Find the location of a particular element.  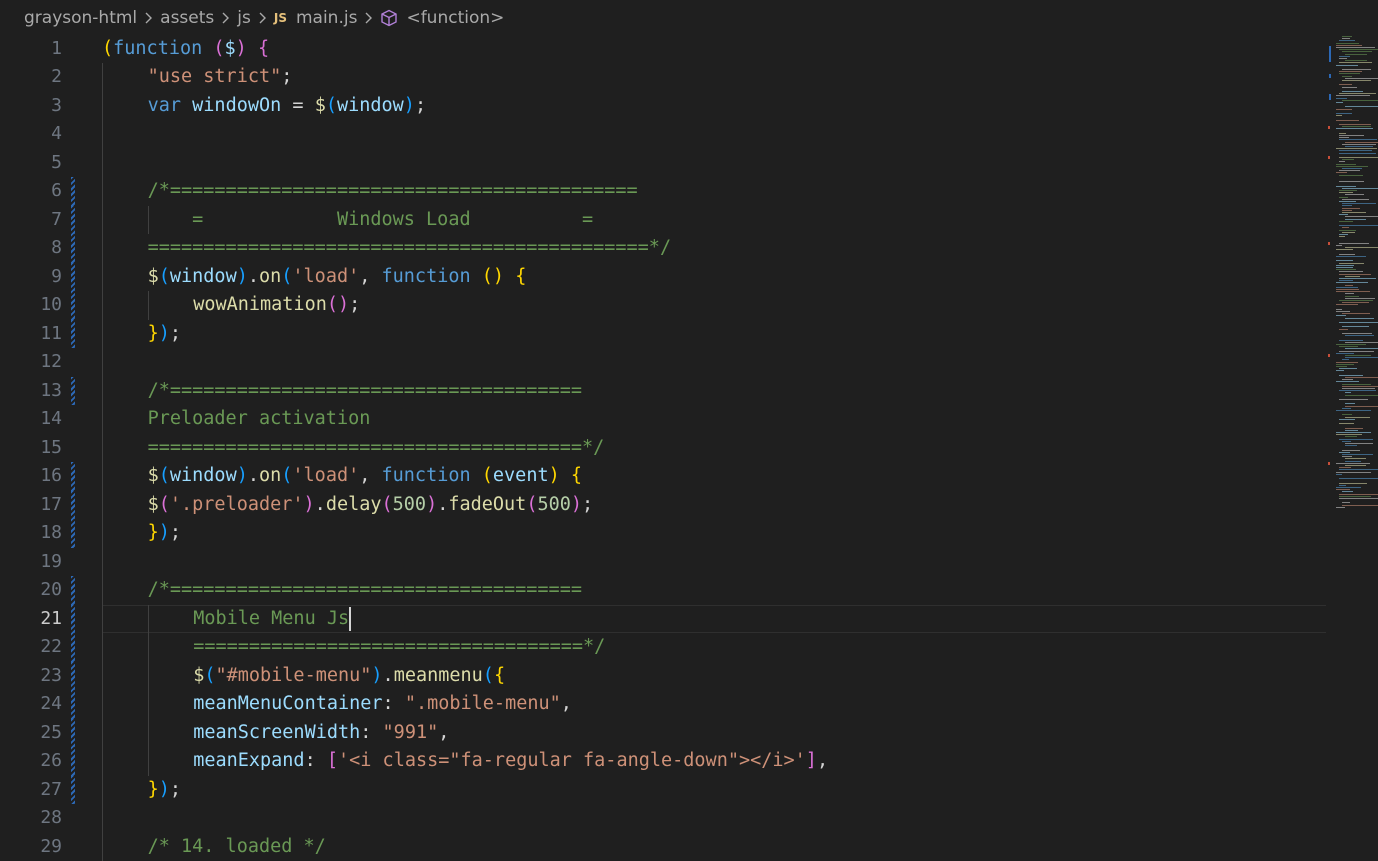

line-number: 6 is located at coordinates (31, 191).